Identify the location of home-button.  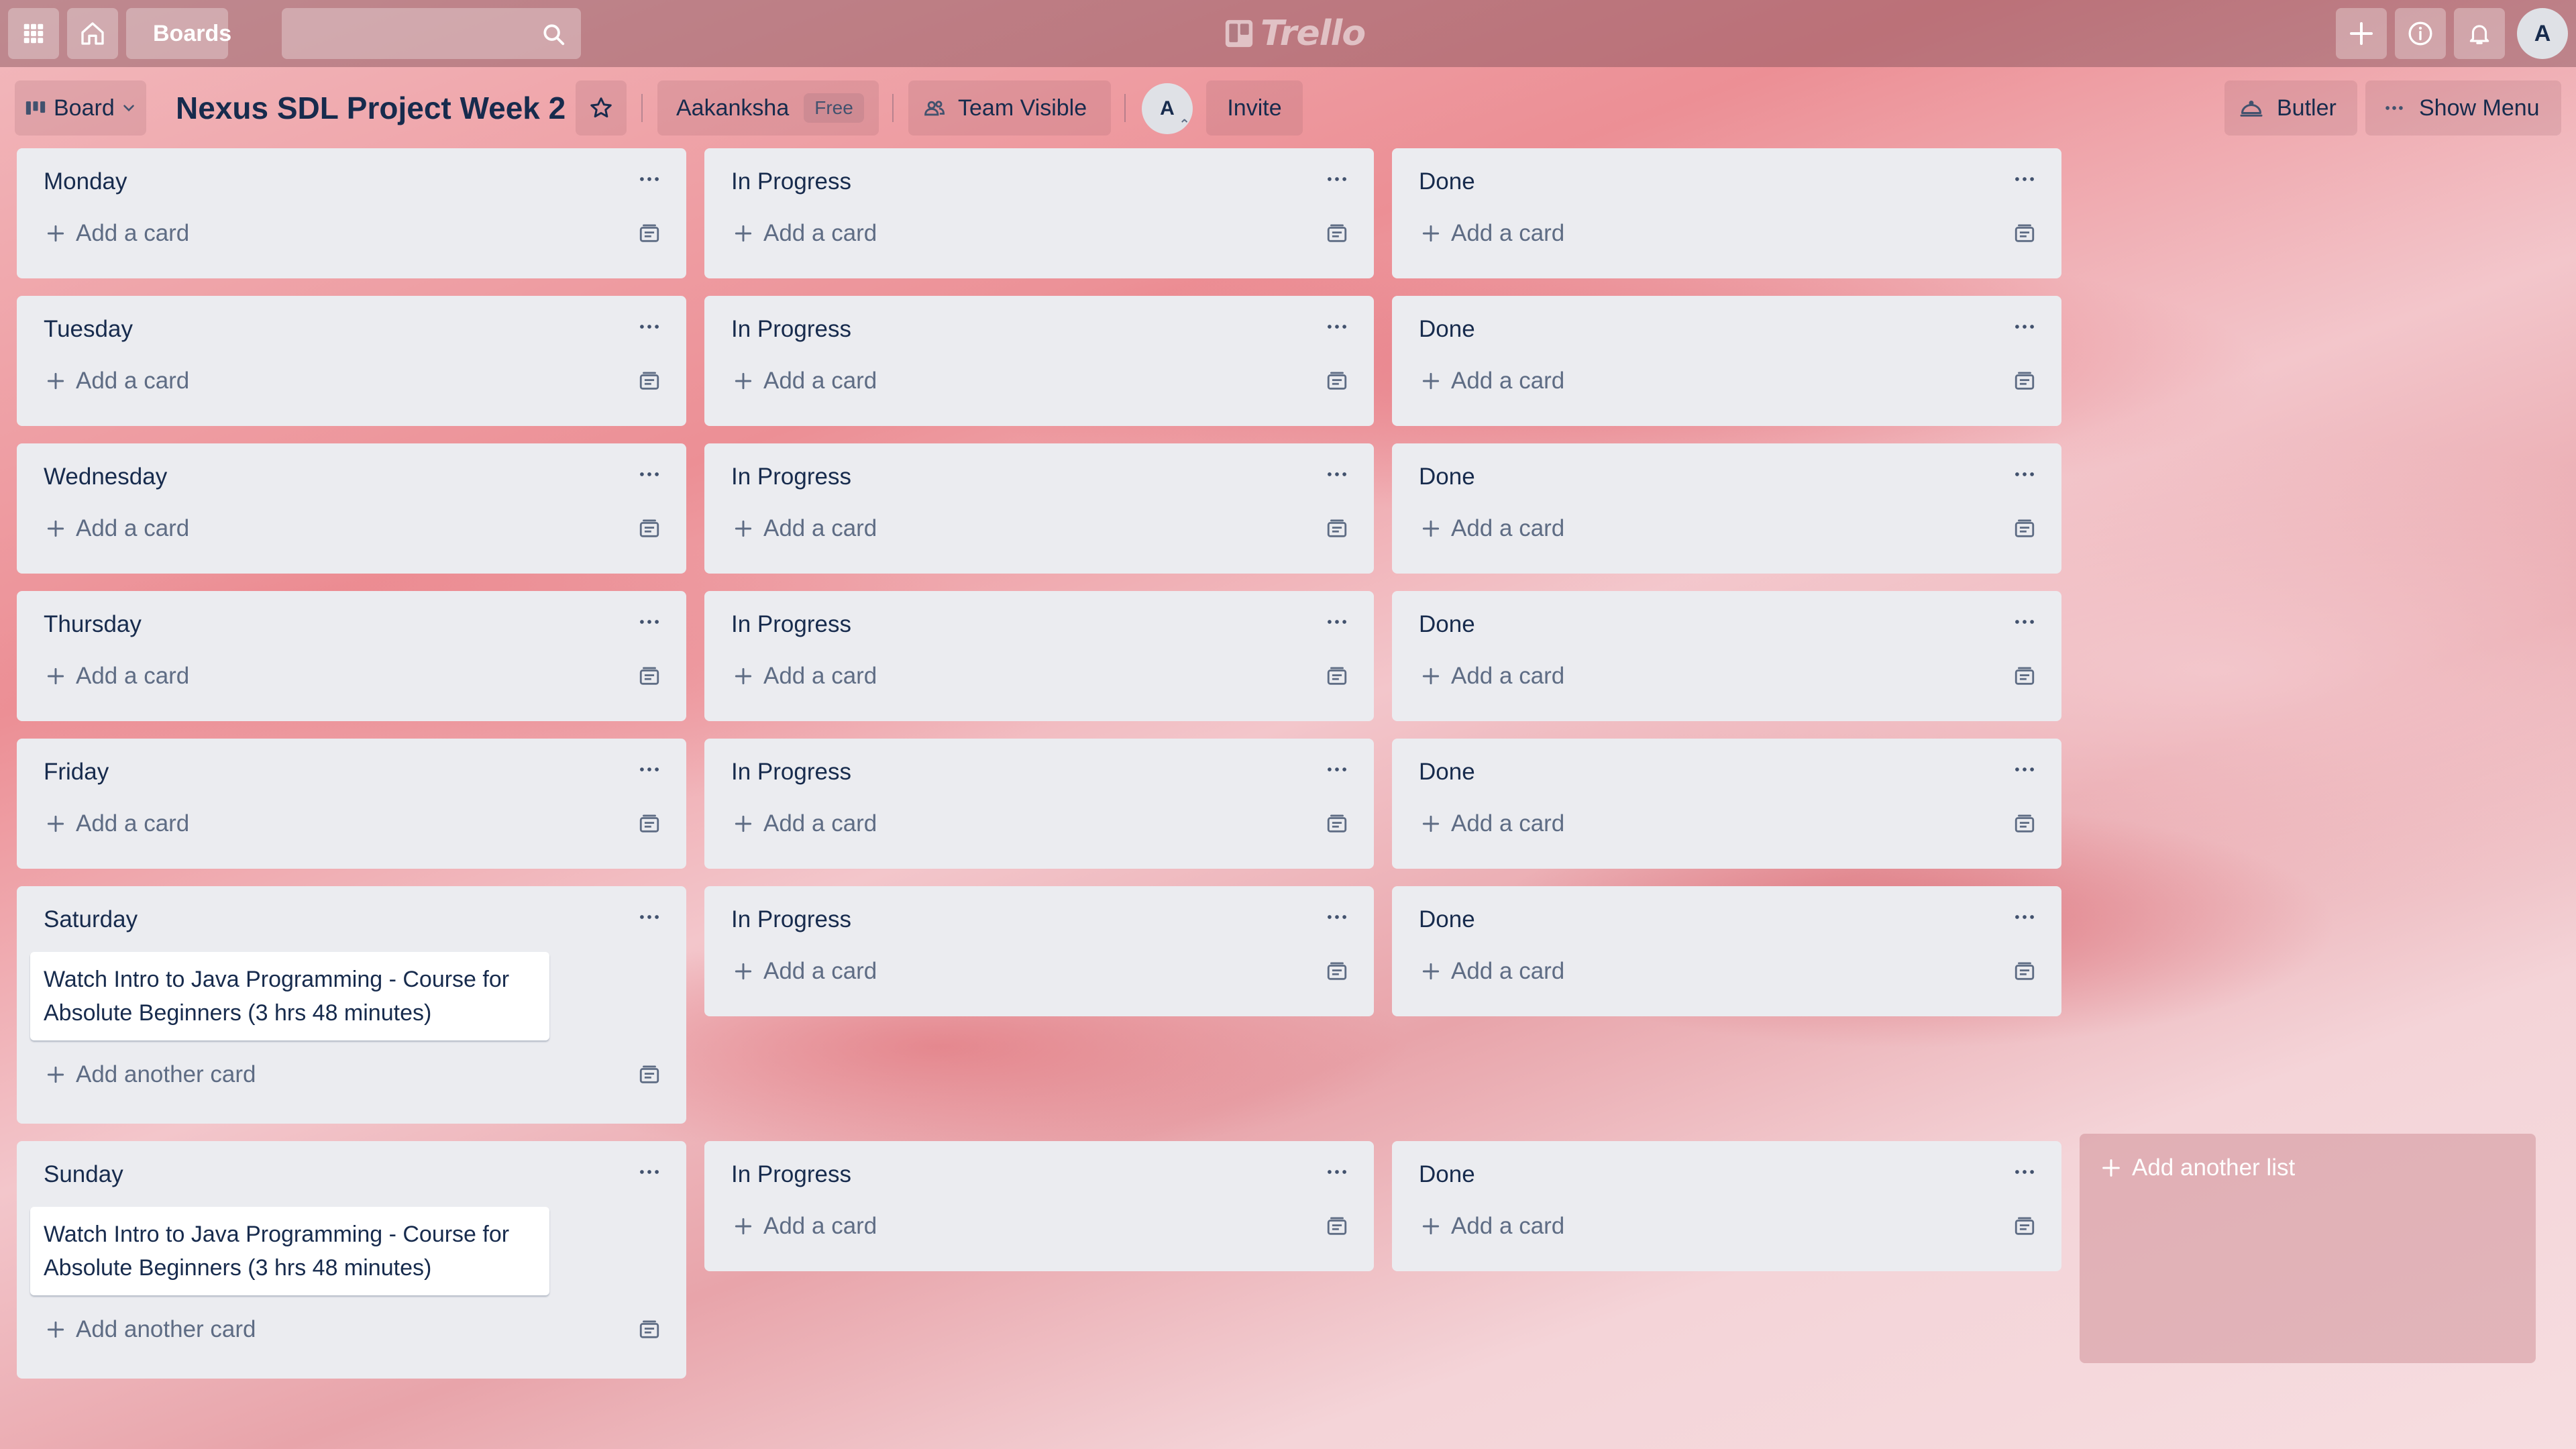
(92, 33).